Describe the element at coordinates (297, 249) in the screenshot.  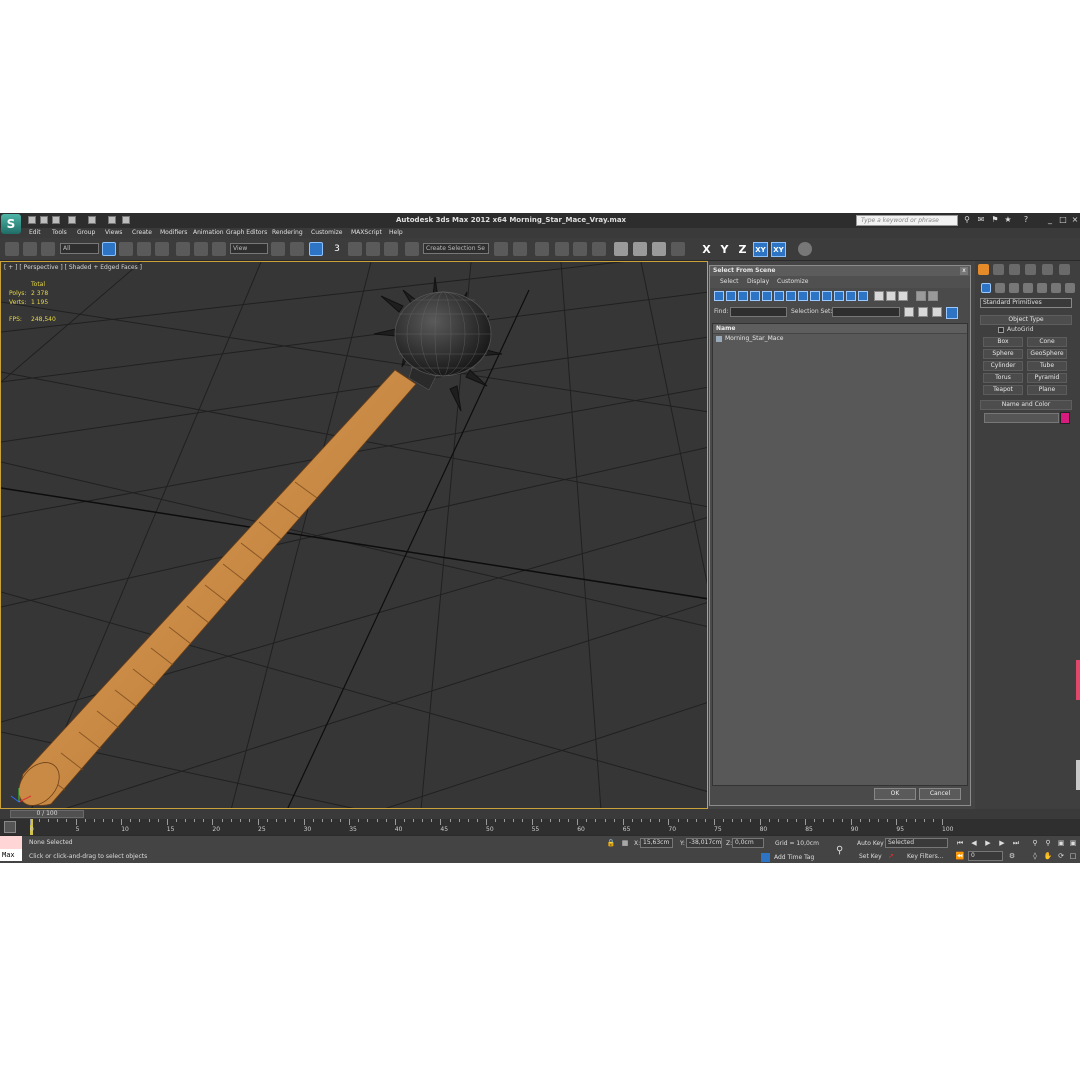
I see `select-manipulate-icon` at that location.